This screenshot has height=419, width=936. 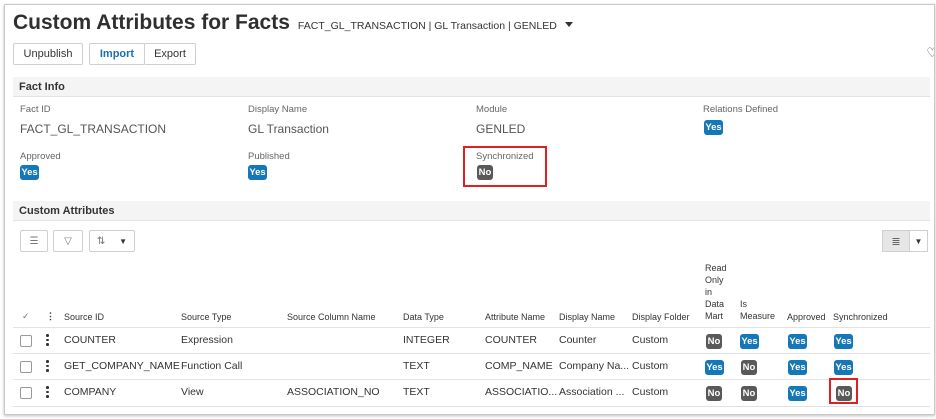 What do you see at coordinates (48, 54) in the screenshot?
I see `unpublish-button: Unpublish` at bounding box center [48, 54].